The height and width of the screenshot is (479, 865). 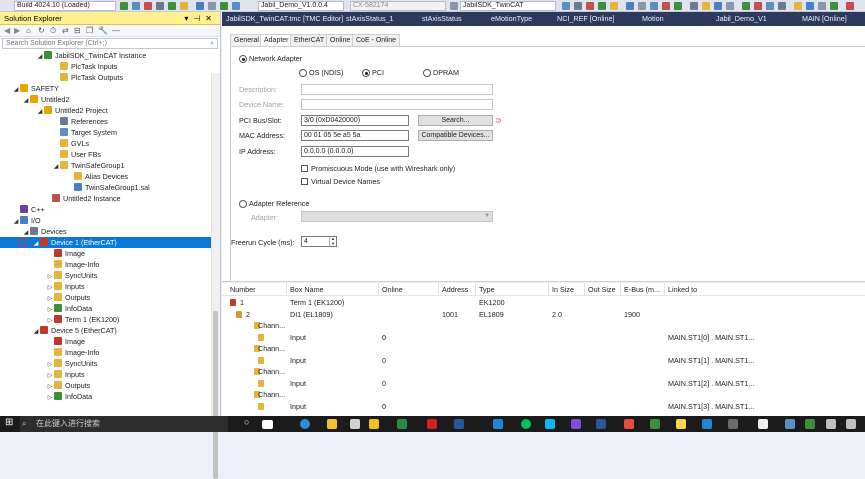 I want to click on collapse-all-icon: ⊟, so click(x=77, y=30).